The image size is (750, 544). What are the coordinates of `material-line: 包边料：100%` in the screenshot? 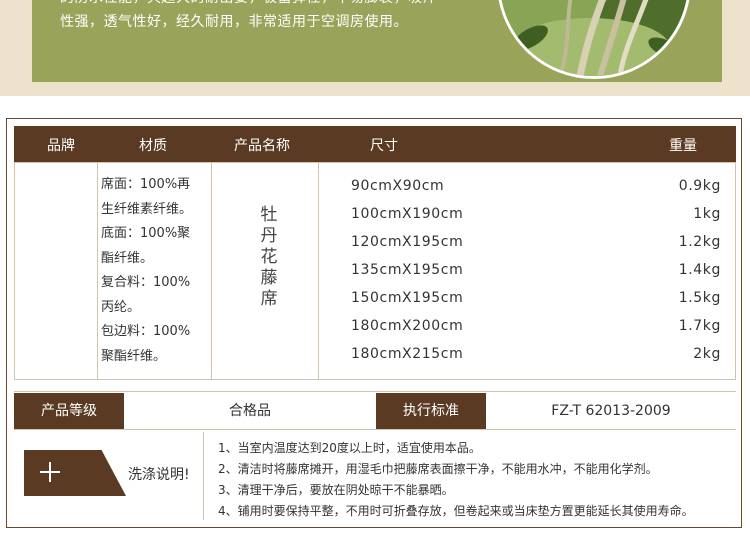 It's located at (146, 331).